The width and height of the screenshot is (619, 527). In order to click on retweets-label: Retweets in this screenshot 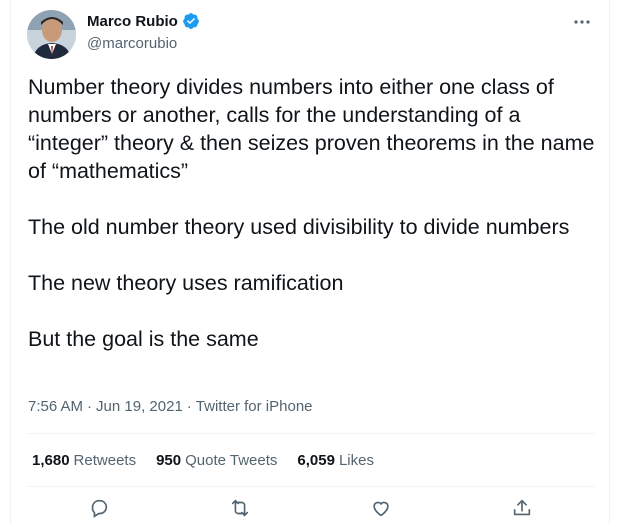, I will do `click(105, 460)`.